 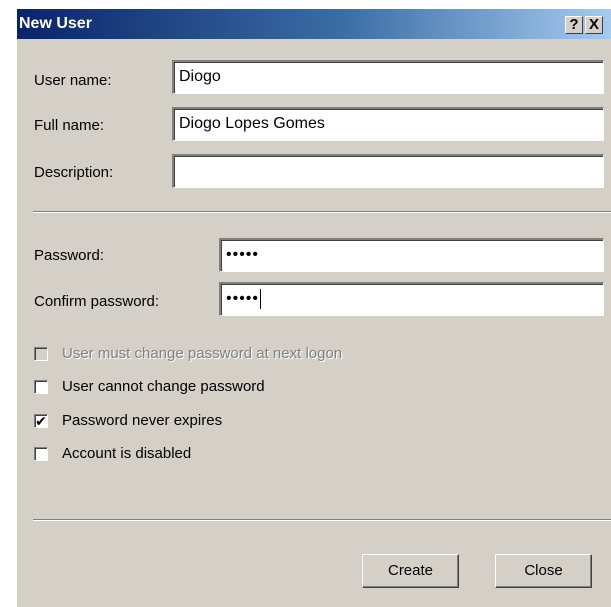 I want to click on close-button: Close, so click(x=543, y=571).